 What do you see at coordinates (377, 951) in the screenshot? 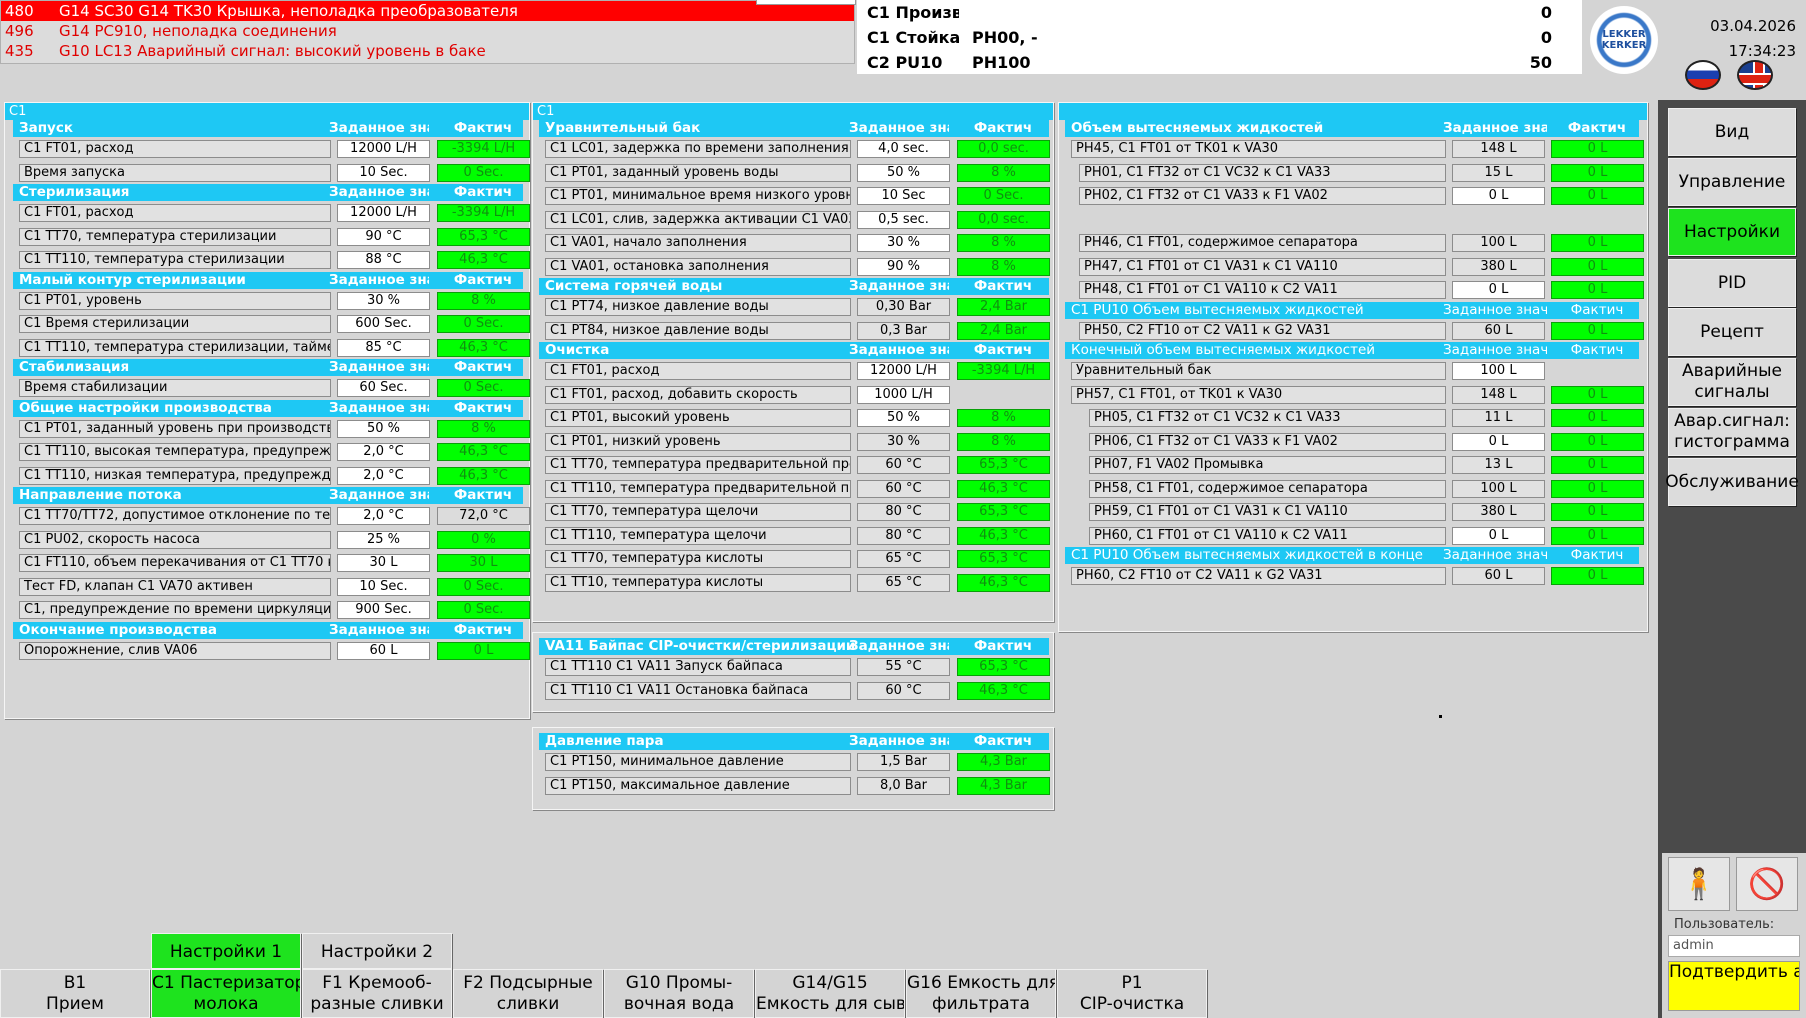
I see `subtab-settings-2: Настройки 2` at bounding box center [377, 951].